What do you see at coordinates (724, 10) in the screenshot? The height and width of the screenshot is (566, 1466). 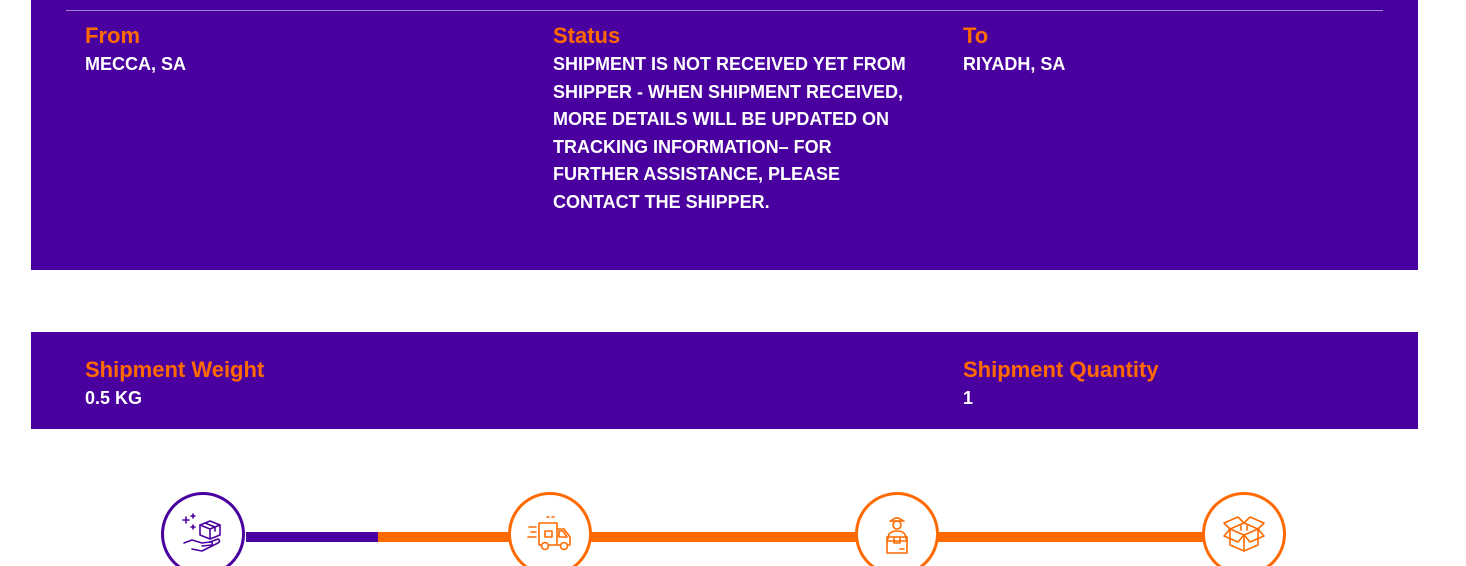 I see `divider` at bounding box center [724, 10].